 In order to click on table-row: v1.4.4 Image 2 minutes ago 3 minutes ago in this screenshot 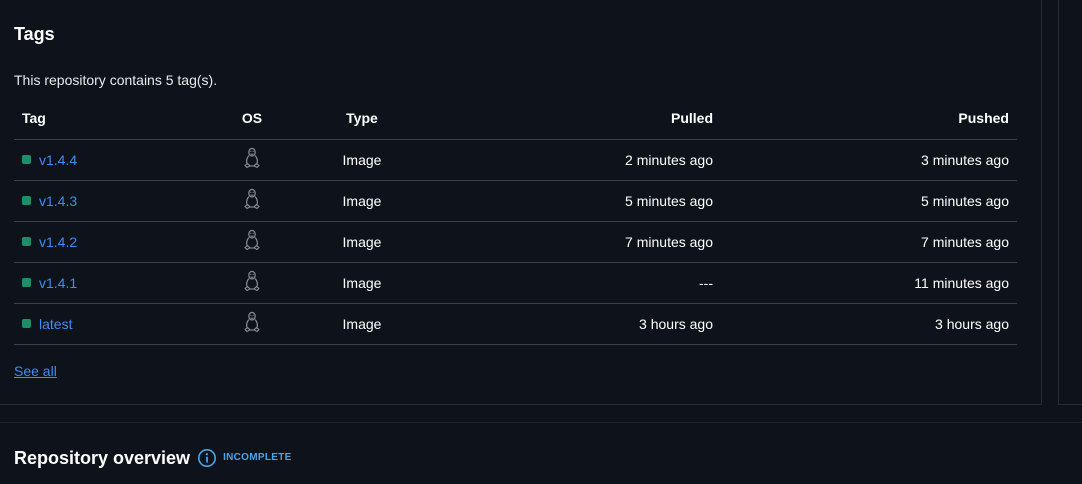, I will do `click(515, 160)`.